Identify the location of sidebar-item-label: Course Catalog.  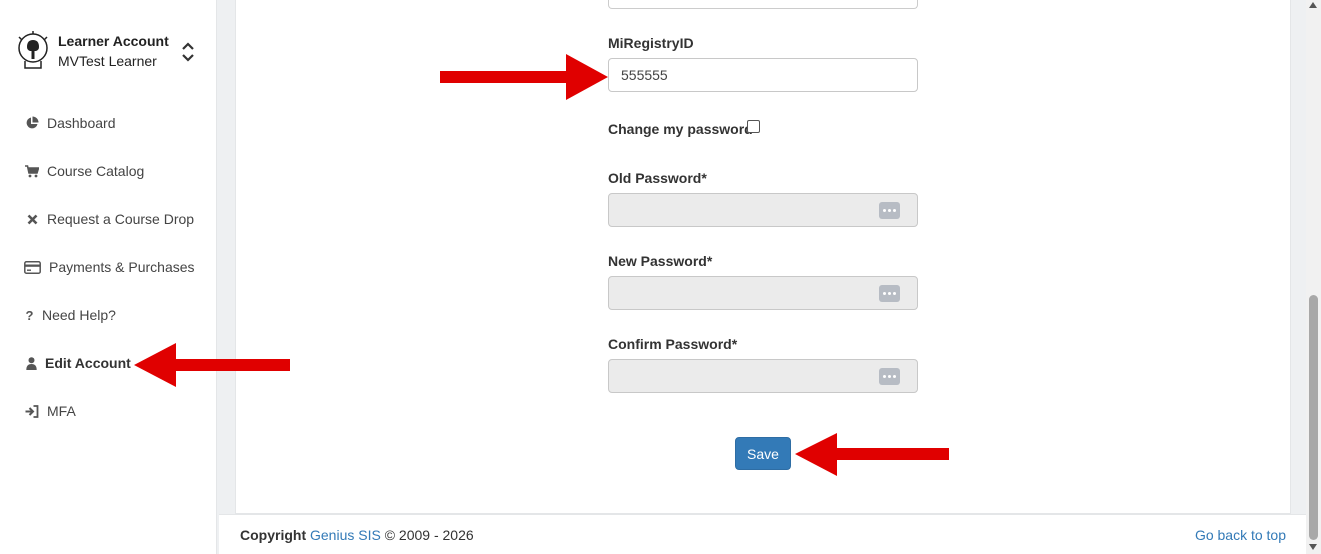
(96, 171).